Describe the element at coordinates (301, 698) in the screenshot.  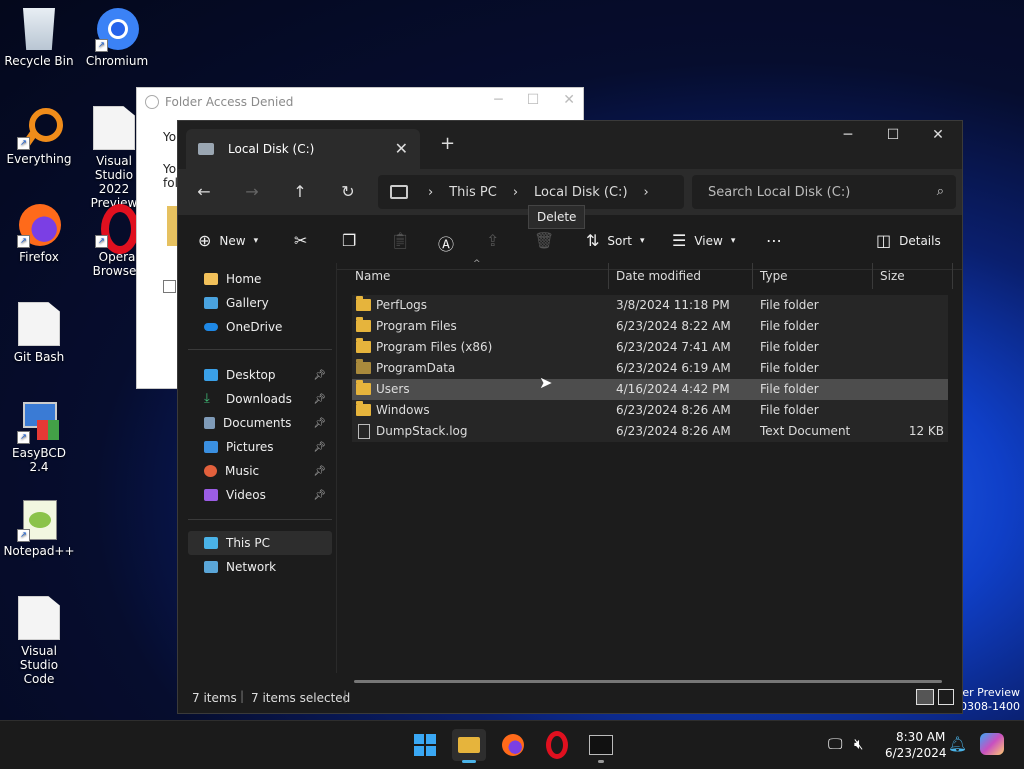
I see `selected-count: 7 items selected` at that location.